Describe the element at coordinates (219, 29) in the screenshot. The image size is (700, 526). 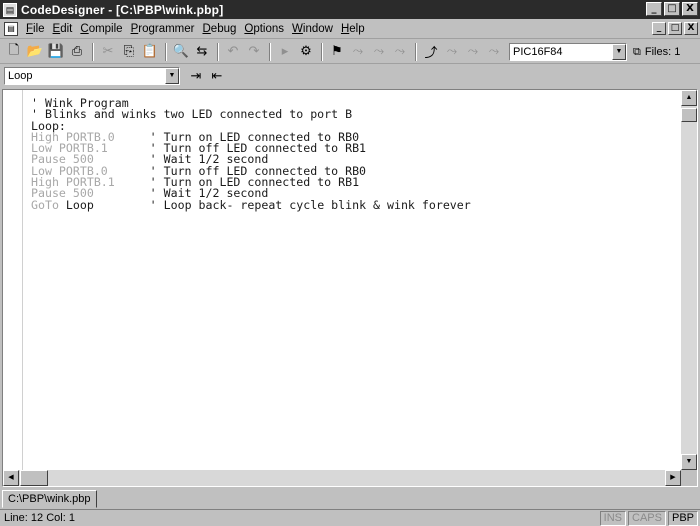
I see `menu-item-debug: Debug` at that location.